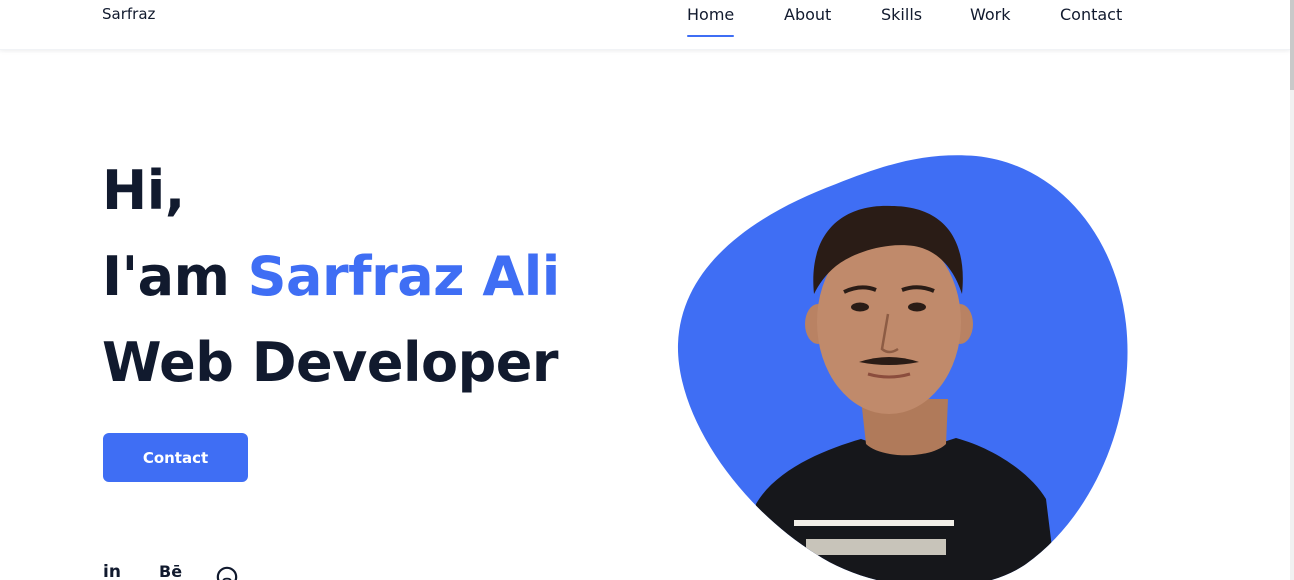 This screenshot has width=1294, height=580. What do you see at coordinates (166, 276) in the screenshot?
I see `hero-intro-prefix: I'am` at bounding box center [166, 276].